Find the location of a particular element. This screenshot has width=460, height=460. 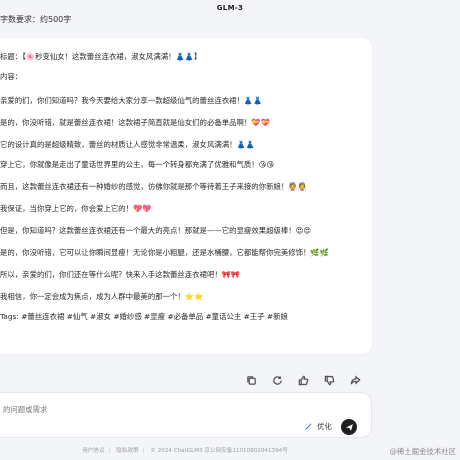

footer-copyright: © 2024 ChatGLM3 京公网安备11010802041394号 is located at coordinates (219, 451).